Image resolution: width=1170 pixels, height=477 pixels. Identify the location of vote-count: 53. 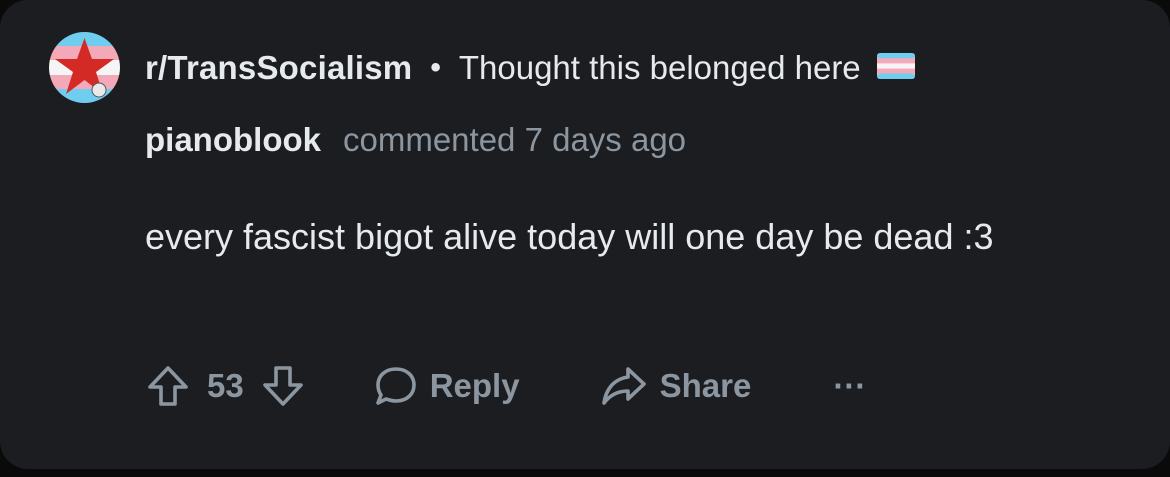
(225, 385).